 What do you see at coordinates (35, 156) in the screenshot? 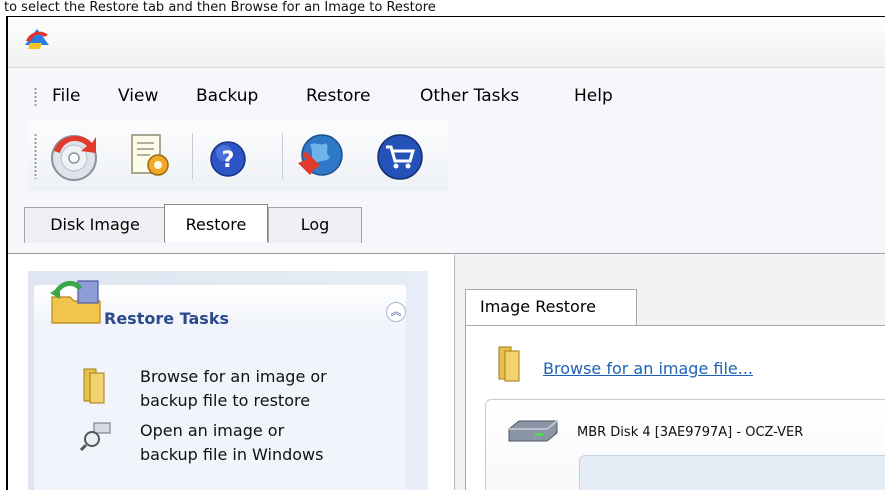
I see `toolbar-grip` at bounding box center [35, 156].